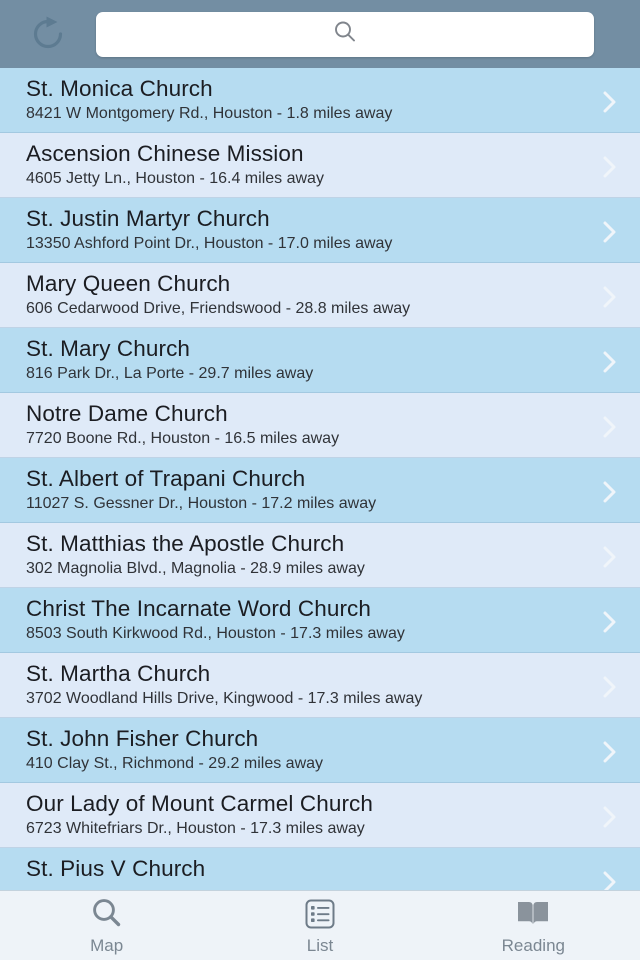 This screenshot has height=960, width=640. I want to click on top-header-bar, so click(320, 34).